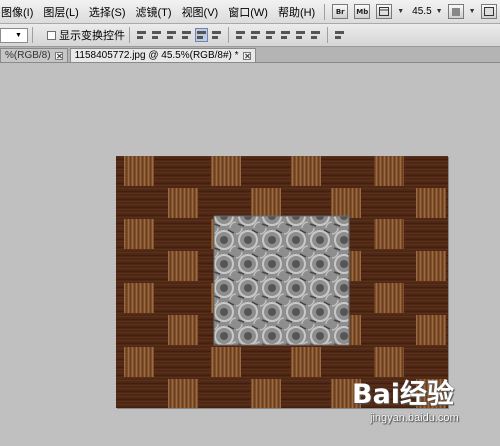 The image size is (500, 446). What do you see at coordinates (455, 11) in the screenshot?
I see `hand-tool-icon` at bounding box center [455, 11].